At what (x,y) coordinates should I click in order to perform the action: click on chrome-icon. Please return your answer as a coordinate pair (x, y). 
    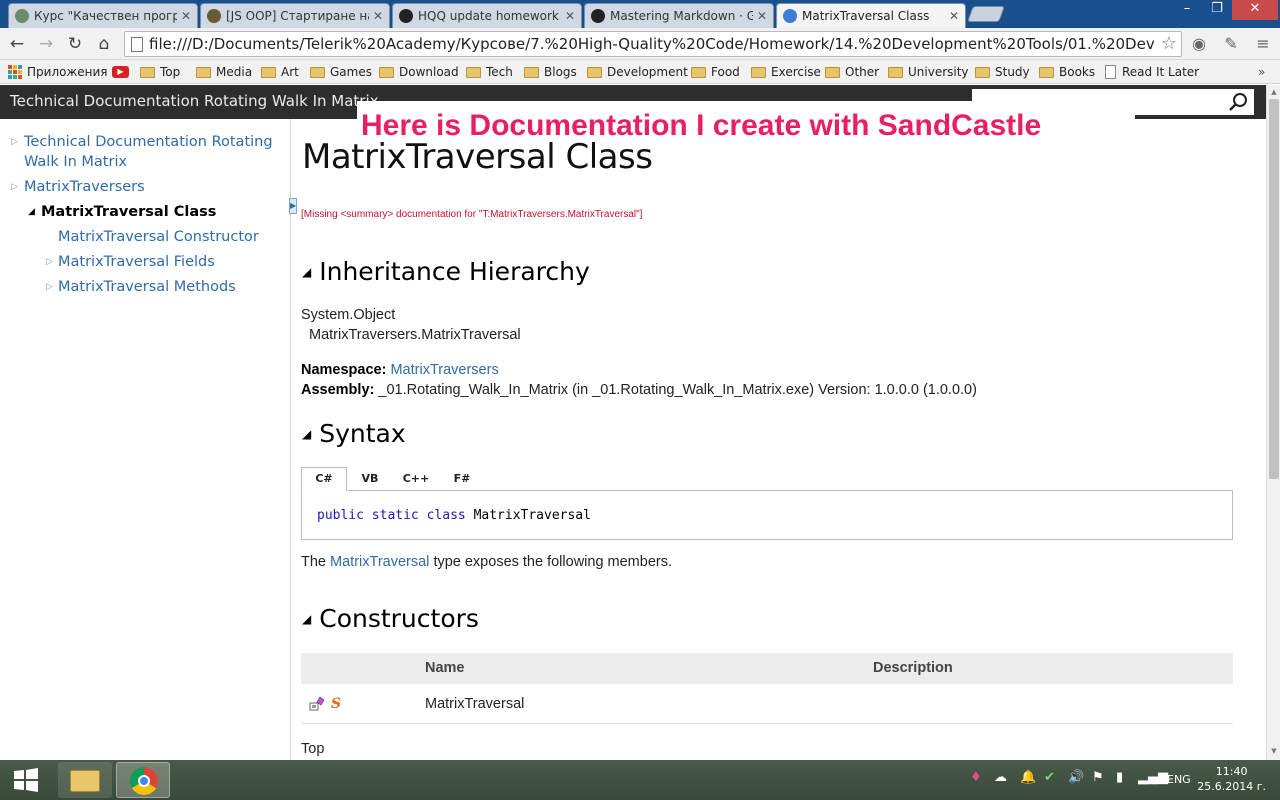
    Looking at the image, I should click on (143, 780).